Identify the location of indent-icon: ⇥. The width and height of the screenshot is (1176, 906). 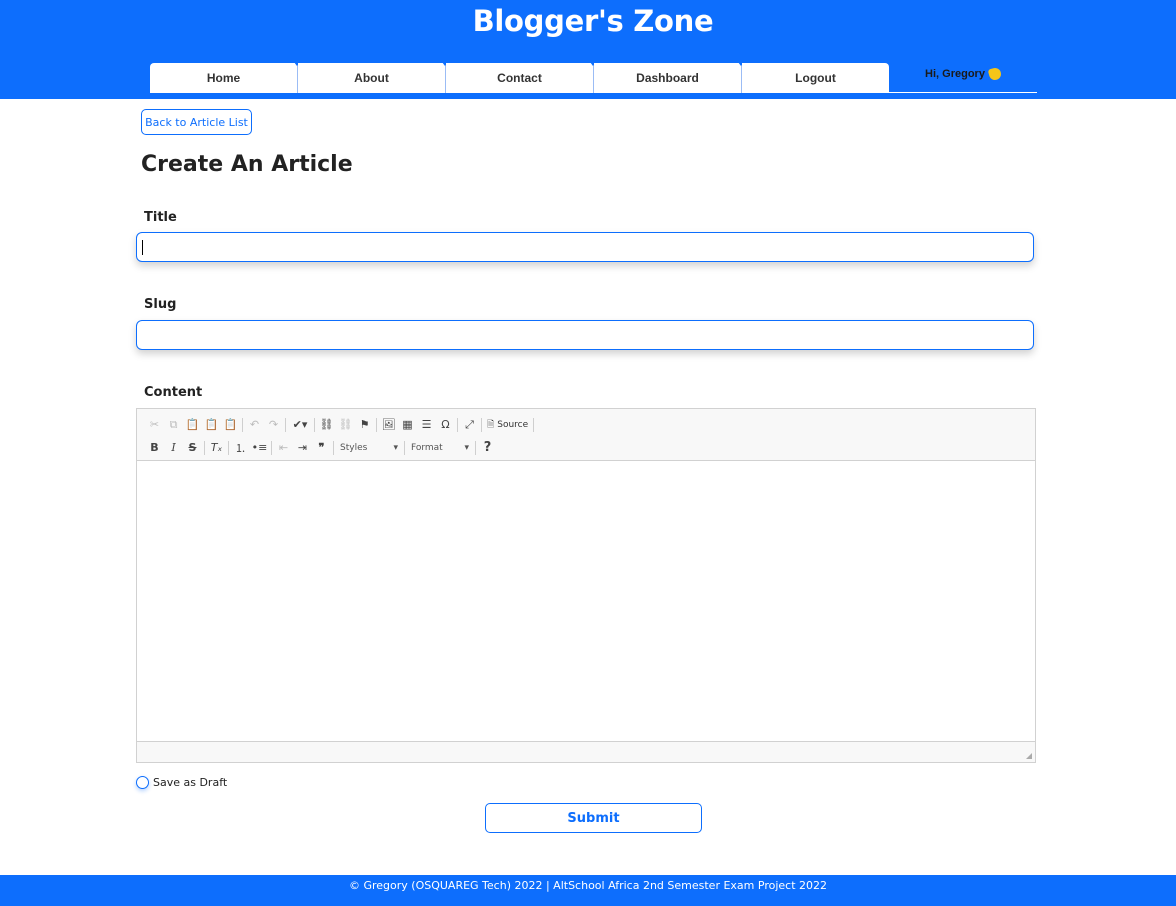
(302, 447).